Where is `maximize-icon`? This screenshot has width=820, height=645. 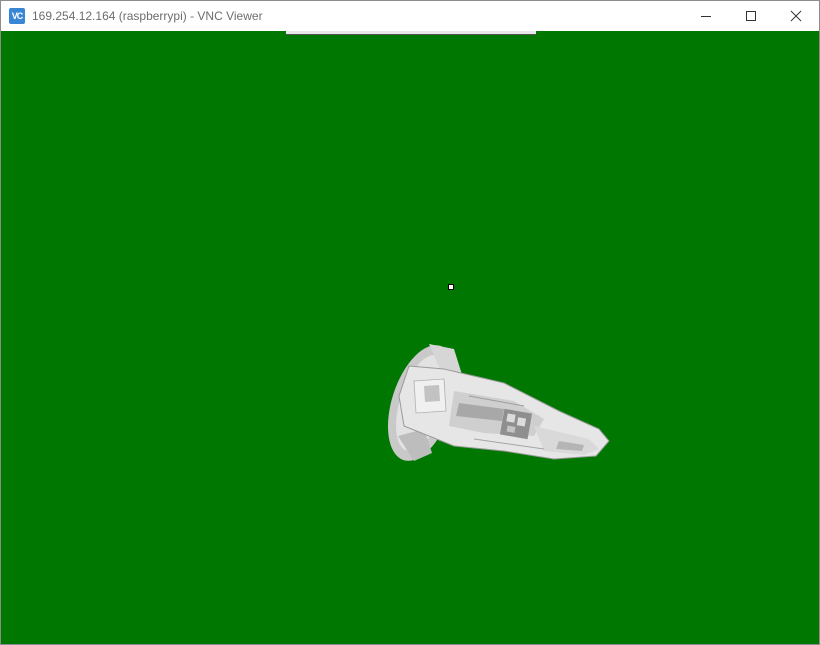
maximize-icon is located at coordinates (751, 16).